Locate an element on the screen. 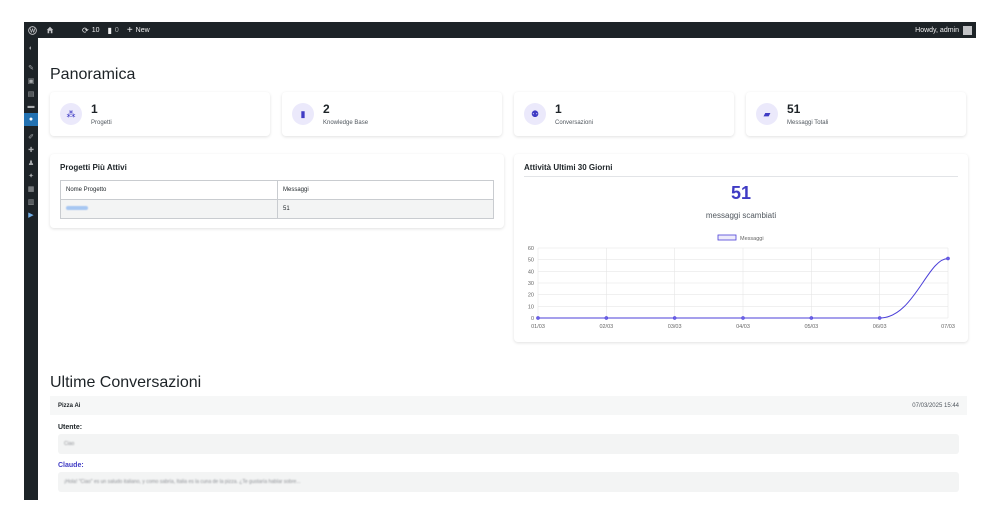 The height and width of the screenshot is (521, 1000). comments-link: ▮ 0 is located at coordinates (113, 30).